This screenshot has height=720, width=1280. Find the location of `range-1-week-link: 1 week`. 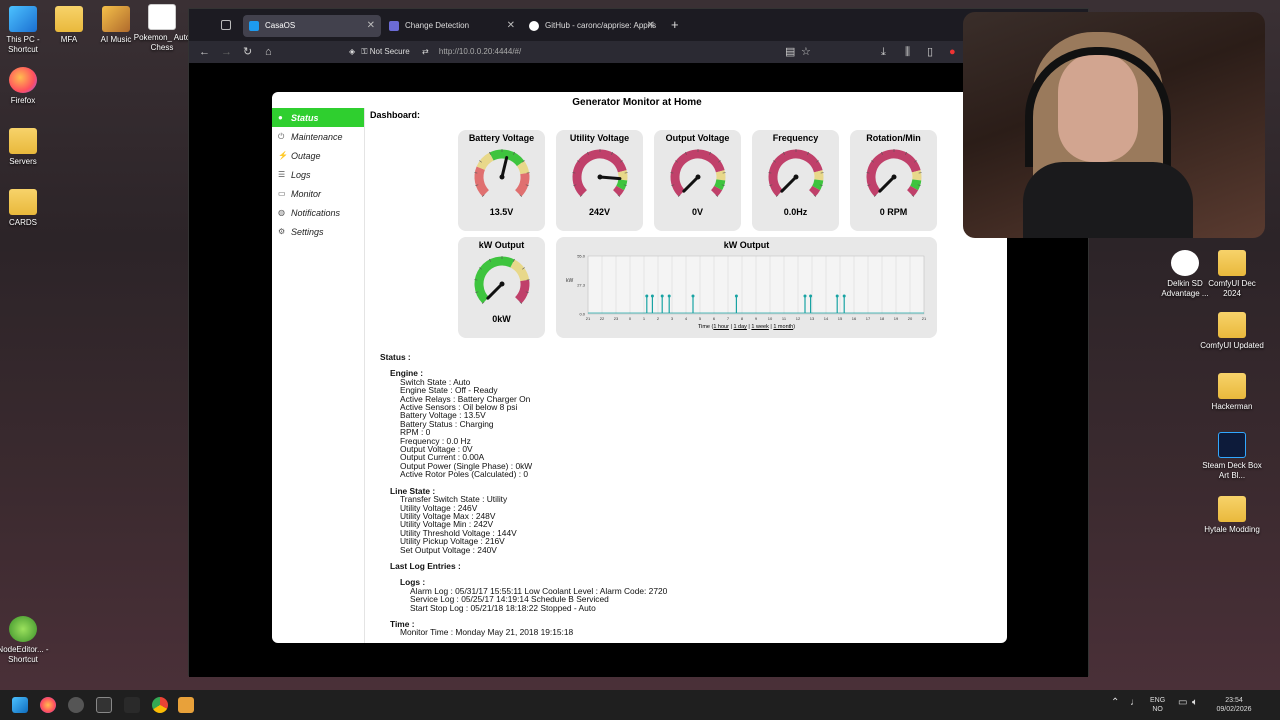

range-1-week-link: 1 week is located at coordinates (759, 327).